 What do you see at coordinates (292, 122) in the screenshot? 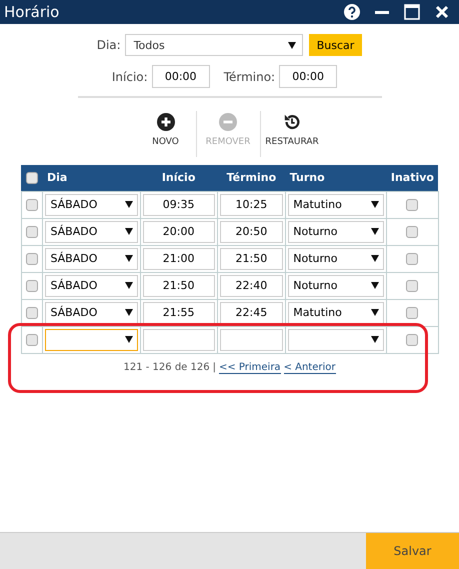
I see `history-icon` at bounding box center [292, 122].